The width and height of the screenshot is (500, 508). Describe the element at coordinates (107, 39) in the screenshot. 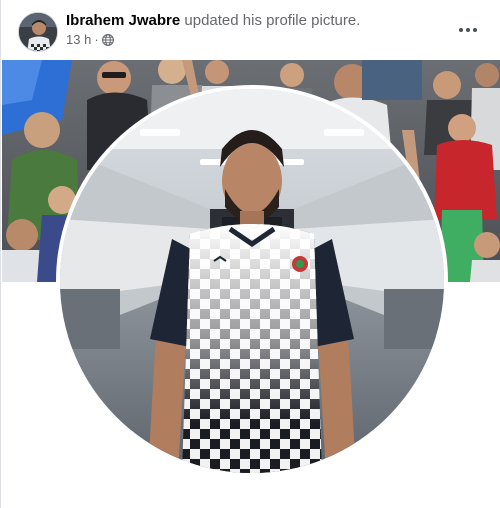

I see `globe-icon` at that location.